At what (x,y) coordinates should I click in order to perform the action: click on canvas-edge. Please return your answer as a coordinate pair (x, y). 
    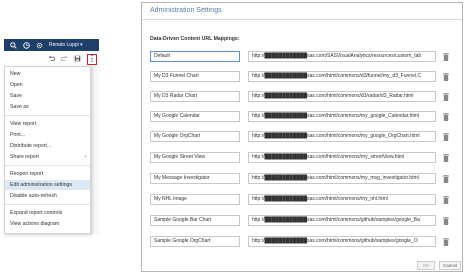
    Looking at the image, I should click on (95, 150).